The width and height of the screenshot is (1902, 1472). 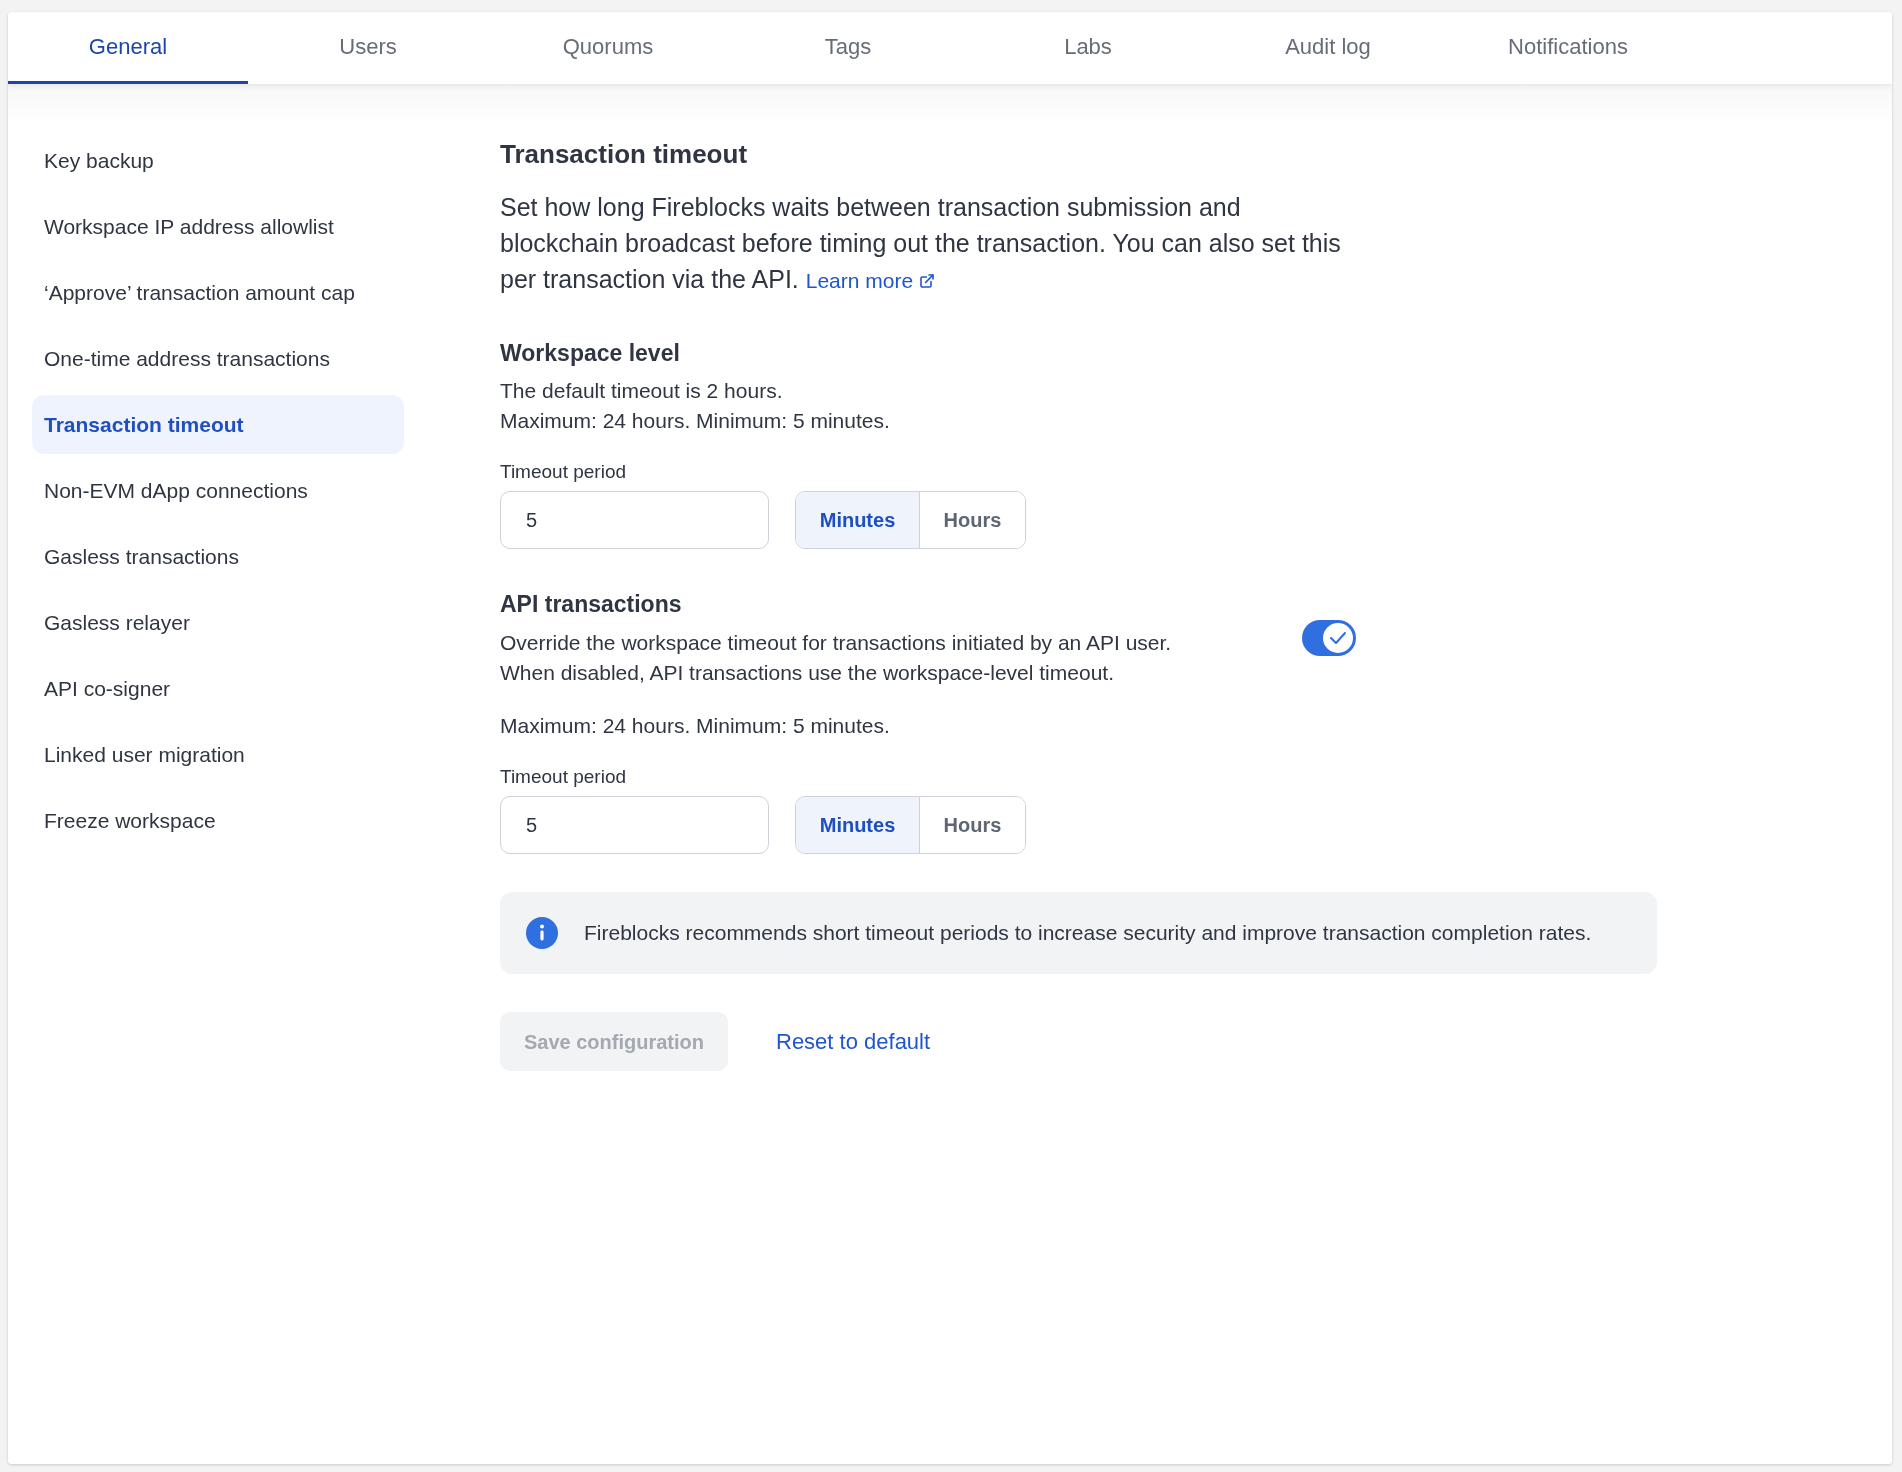 What do you see at coordinates (218, 292) in the screenshot?
I see `sidebar-item: ‘Approve’ transaction amount cap` at bounding box center [218, 292].